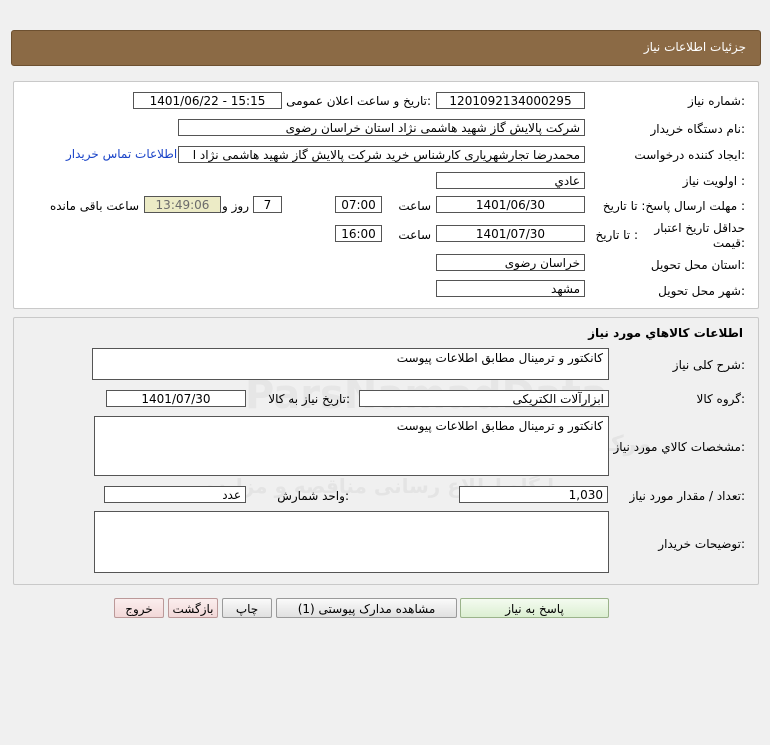  Describe the element at coordinates (510, 233) in the screenshot. I see `validity-date-field: 1401/07/30` at that location.